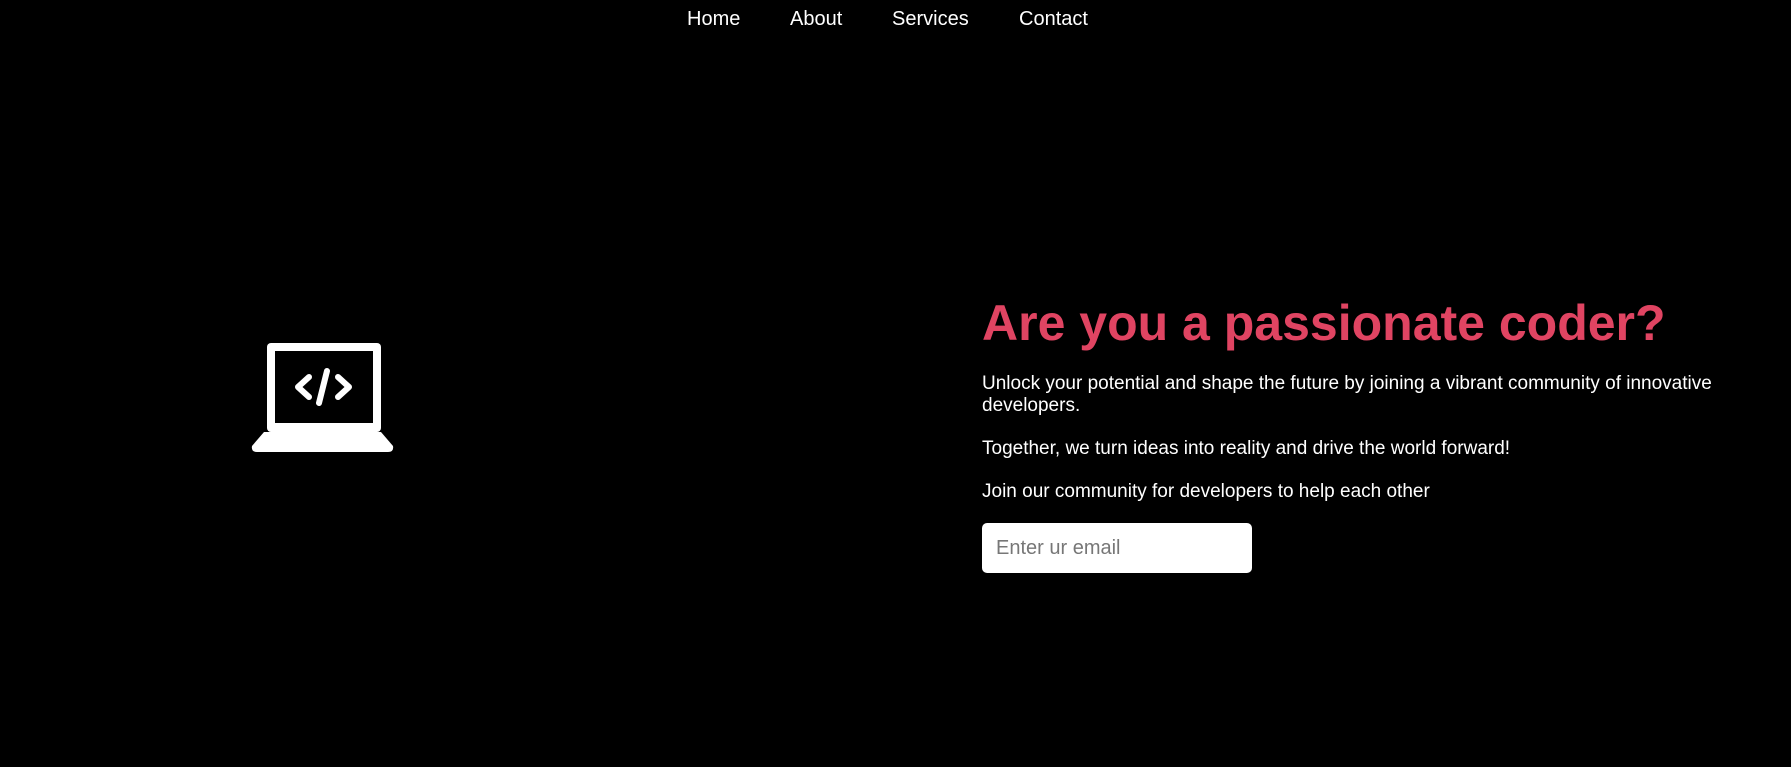 The height and width of the screenshot is (767, 1791). Describe the element at coordinates (1053, 19) in the screenshot. I see `nav-link-contact: Contact` at that location.